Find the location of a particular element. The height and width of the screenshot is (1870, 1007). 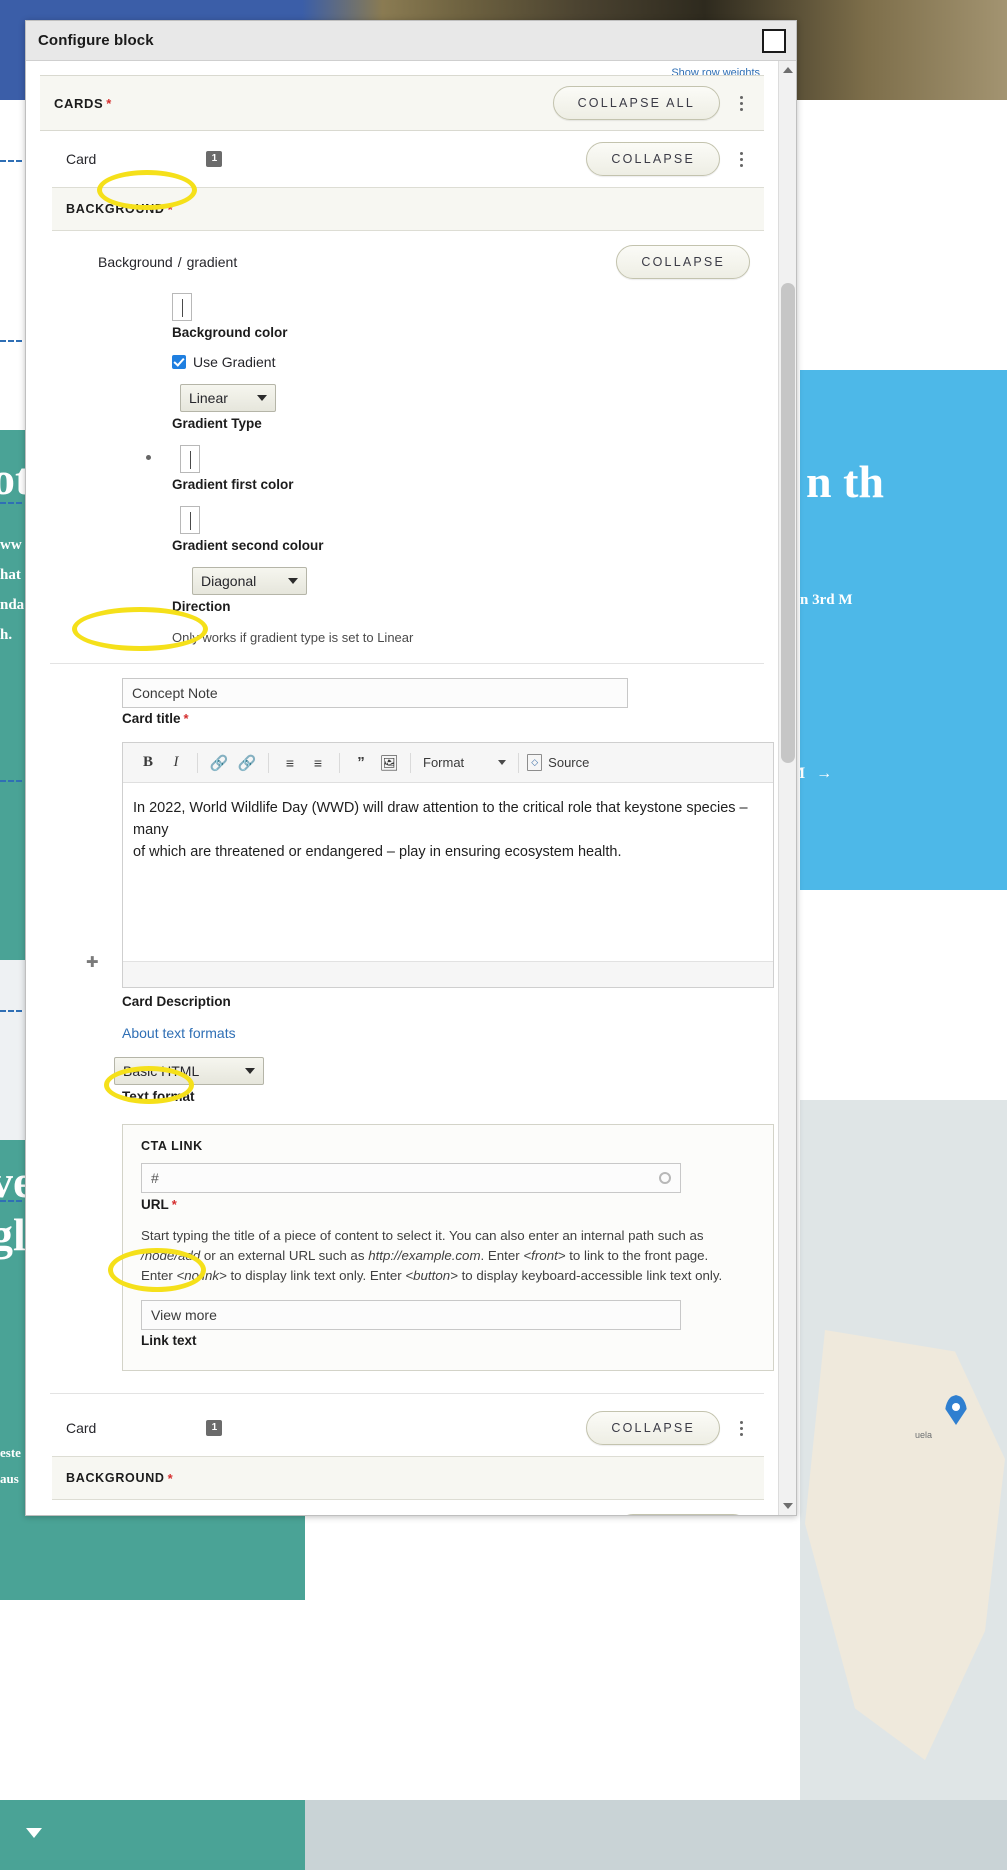

card-1-collapse-button: COLLAPSE is located at coordinates (653, 159).